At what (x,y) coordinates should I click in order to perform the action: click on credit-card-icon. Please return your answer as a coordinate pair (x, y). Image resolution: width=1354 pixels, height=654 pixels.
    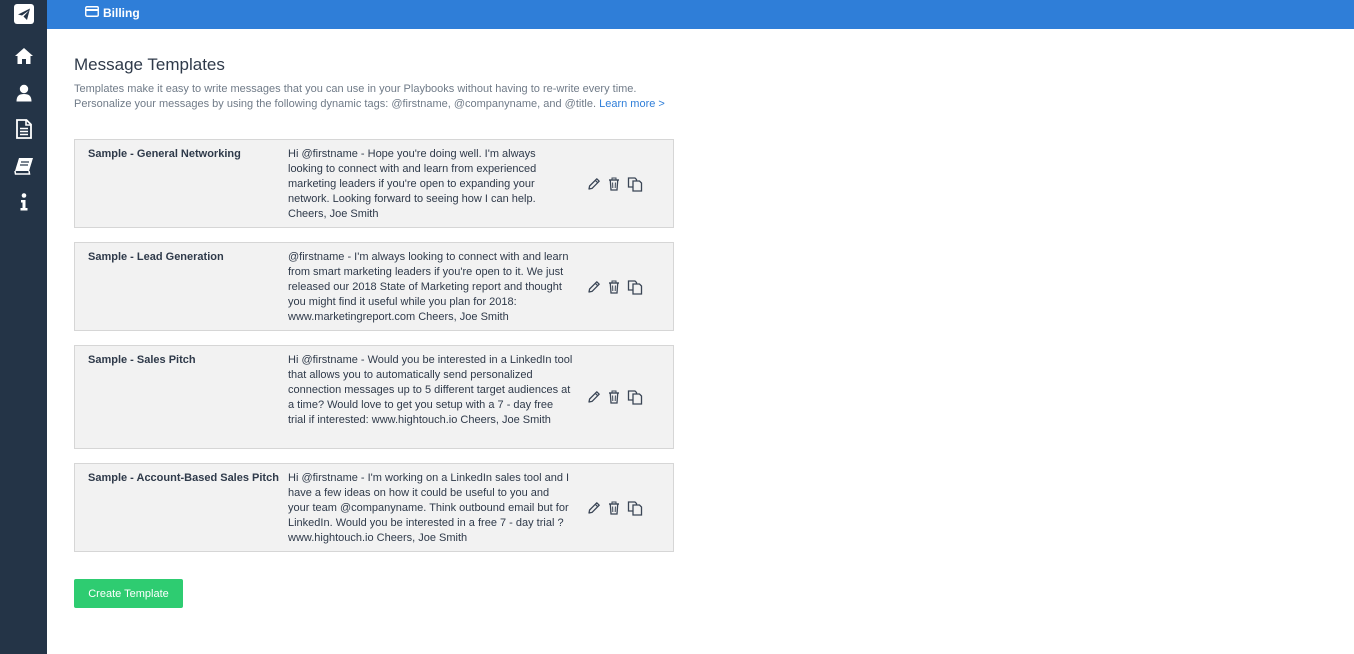
    Looking at the image, I should click on (92, 13).